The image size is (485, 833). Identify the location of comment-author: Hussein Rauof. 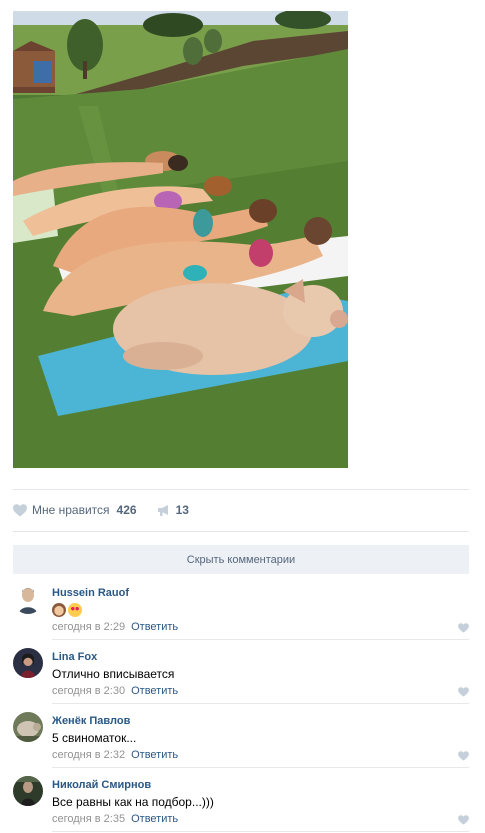
(90, 593).